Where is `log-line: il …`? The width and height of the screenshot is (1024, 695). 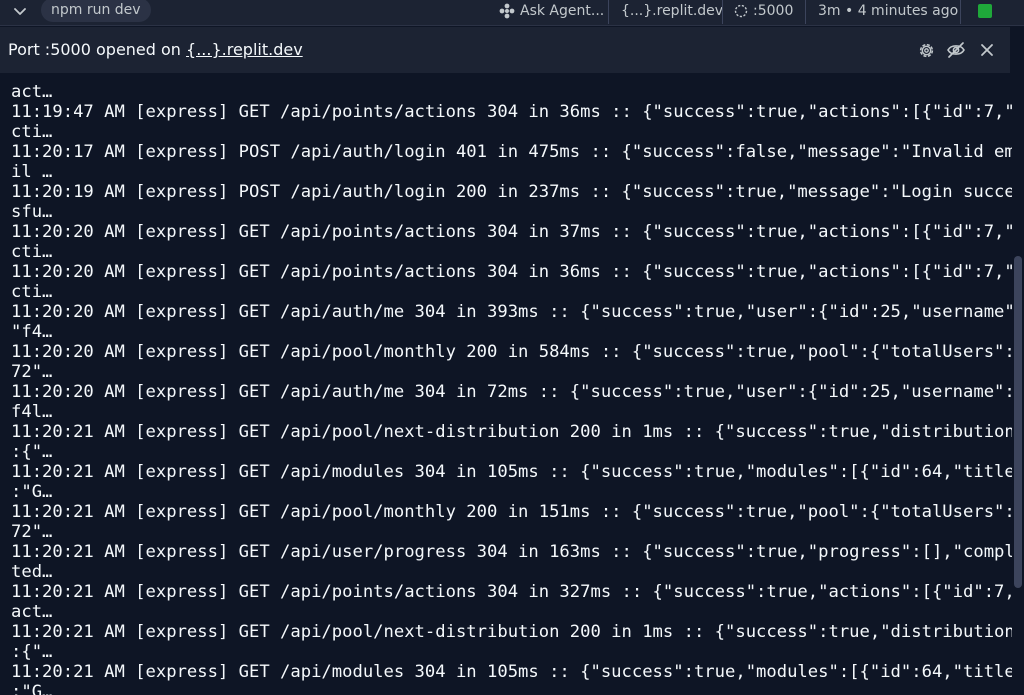
log-line: il … is located at coordinates (32, 172).